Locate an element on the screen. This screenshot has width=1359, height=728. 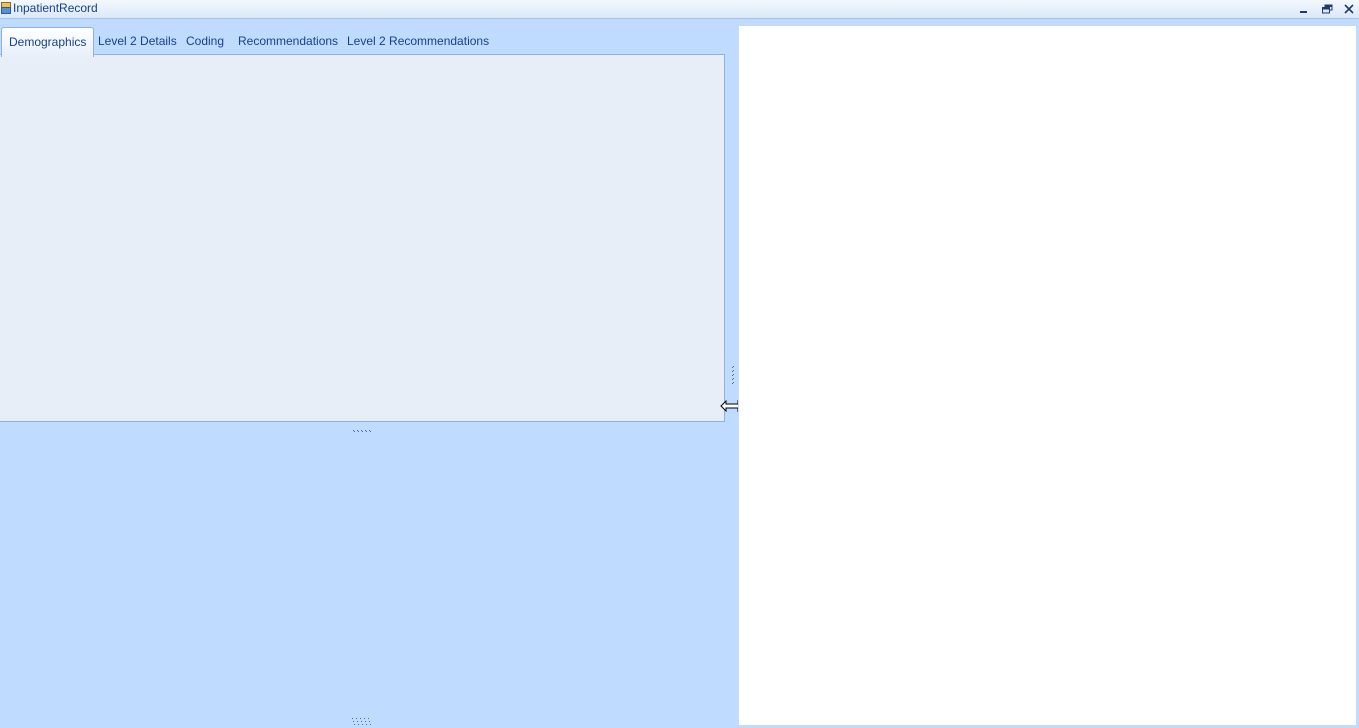
minimize-icon is located at coordinates (1303, 11).